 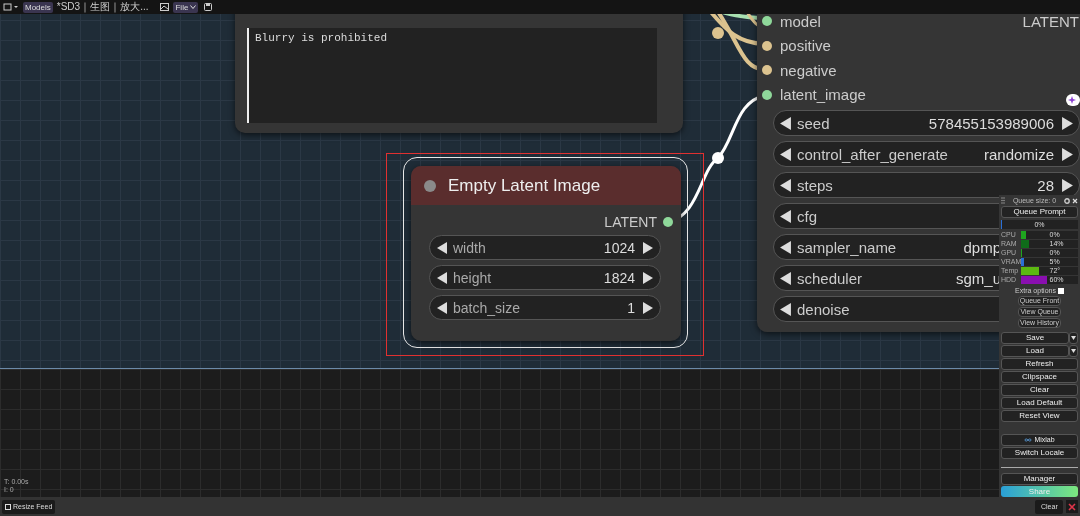 I want to click on node-title: Empty Latent Image, so click(x=524, y=185).